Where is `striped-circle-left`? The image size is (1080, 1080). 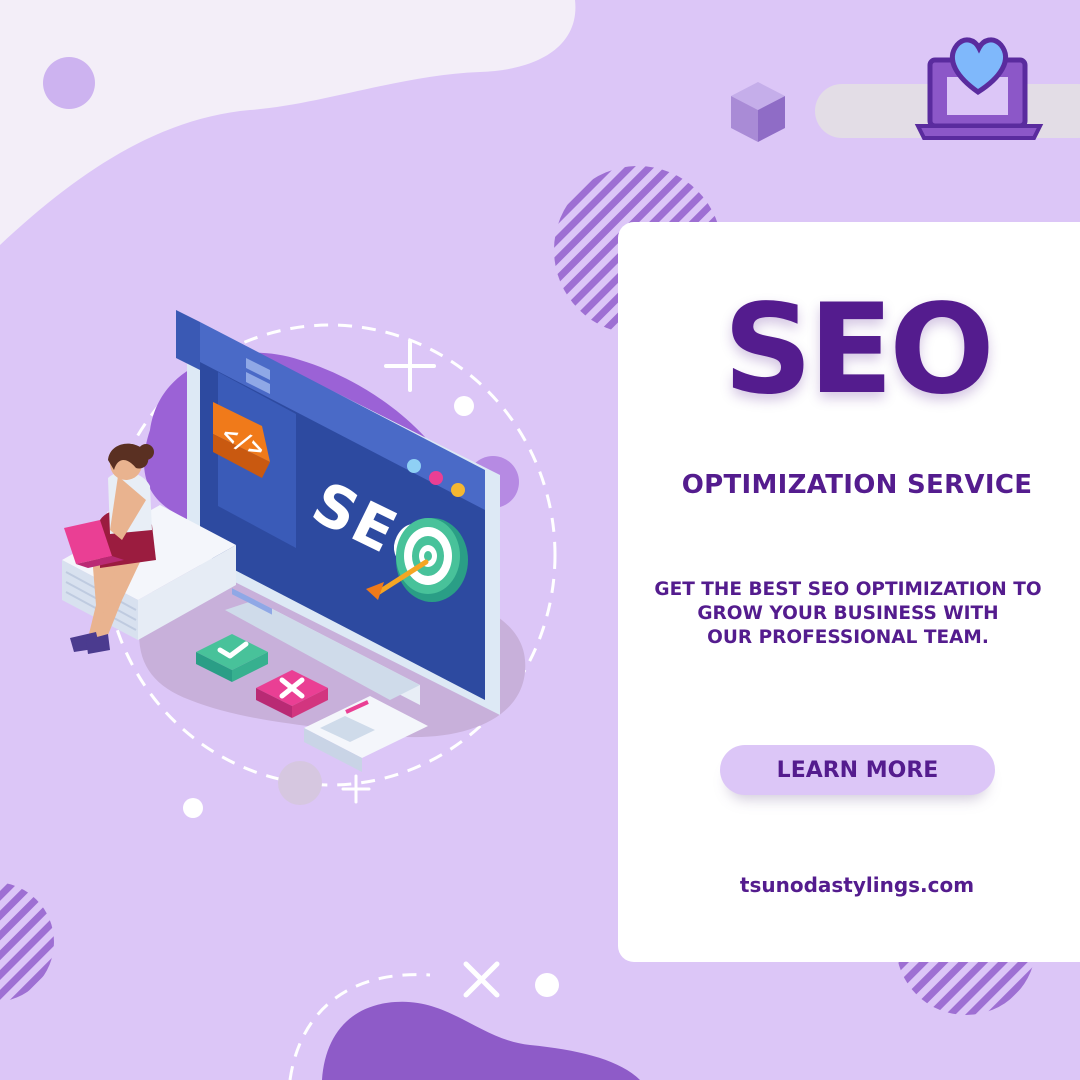 striped-circle-left is located at coordinates (27, 942).